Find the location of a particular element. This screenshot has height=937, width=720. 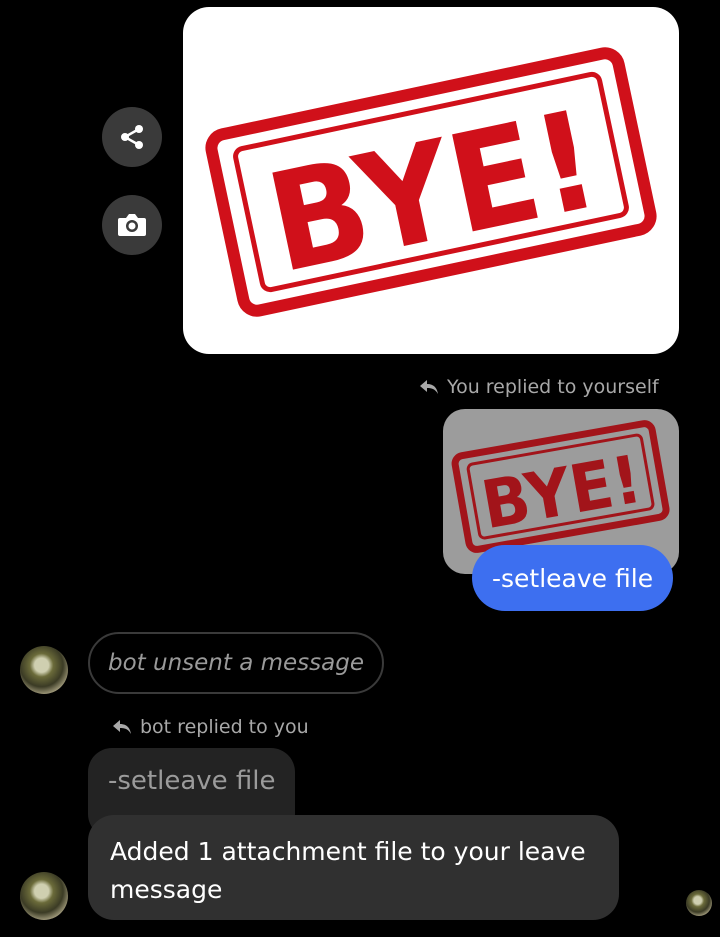

reply-context-label: You replied to yourself is located at coordinates (539, 387).